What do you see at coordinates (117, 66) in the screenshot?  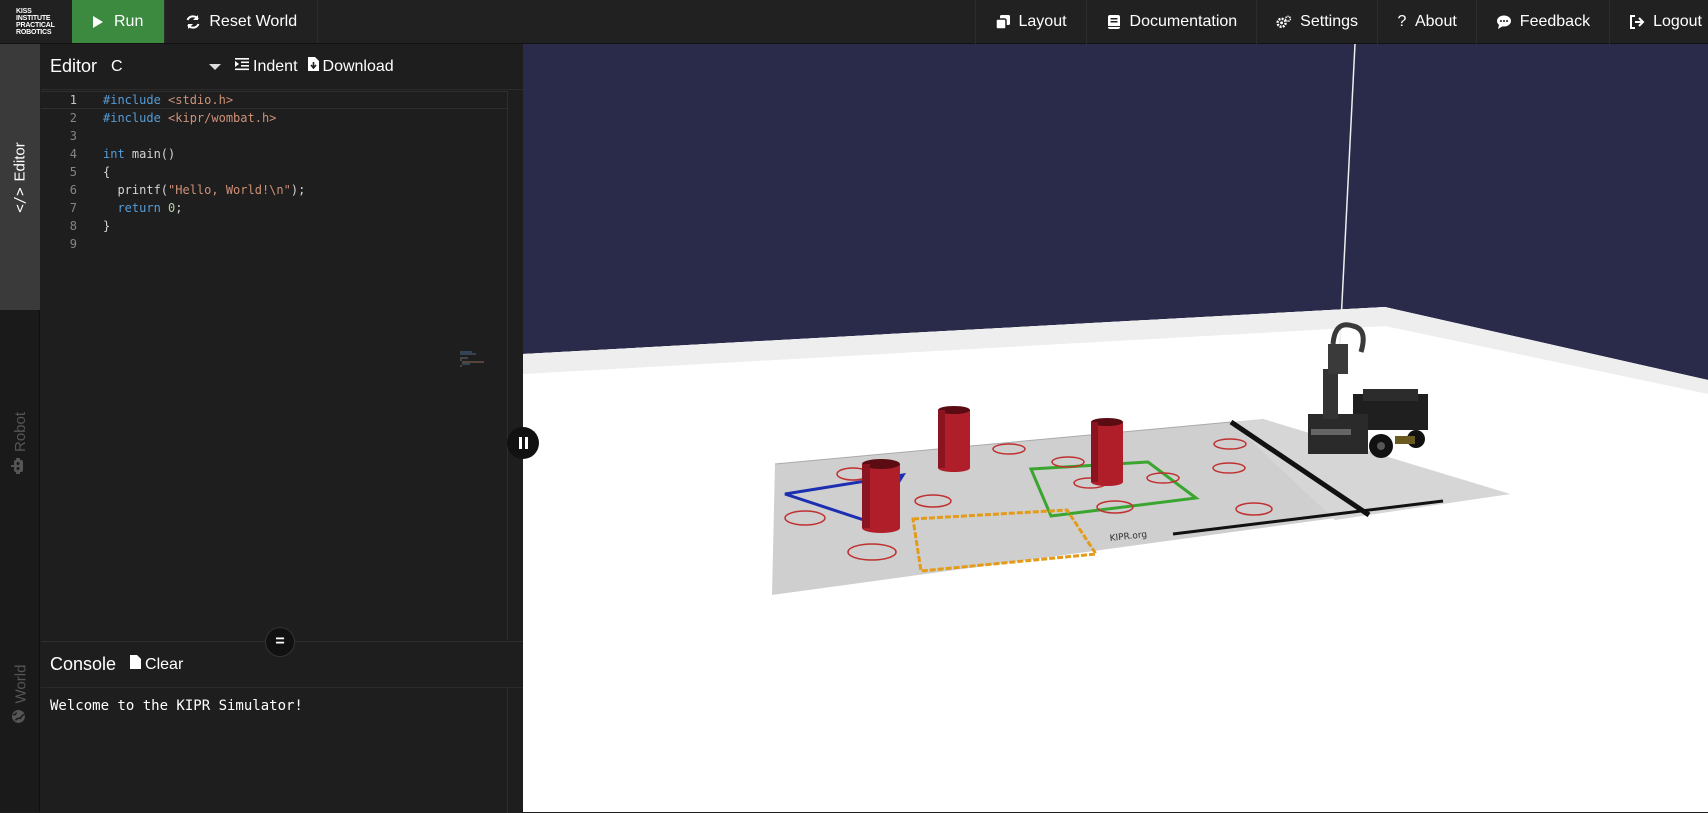 I see `language-value: C` at bounding box center [117, 66].